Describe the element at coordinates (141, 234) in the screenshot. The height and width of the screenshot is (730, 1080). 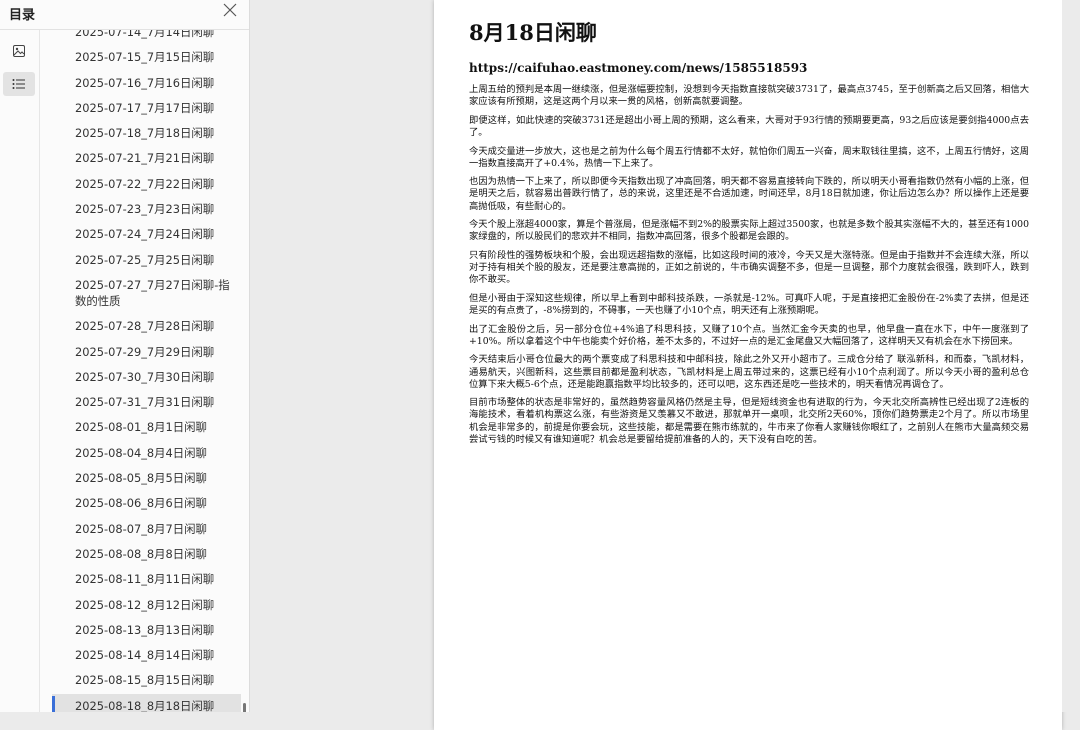
I see `outline-item: 2025-07-24_7月24日闲聊` at that location.